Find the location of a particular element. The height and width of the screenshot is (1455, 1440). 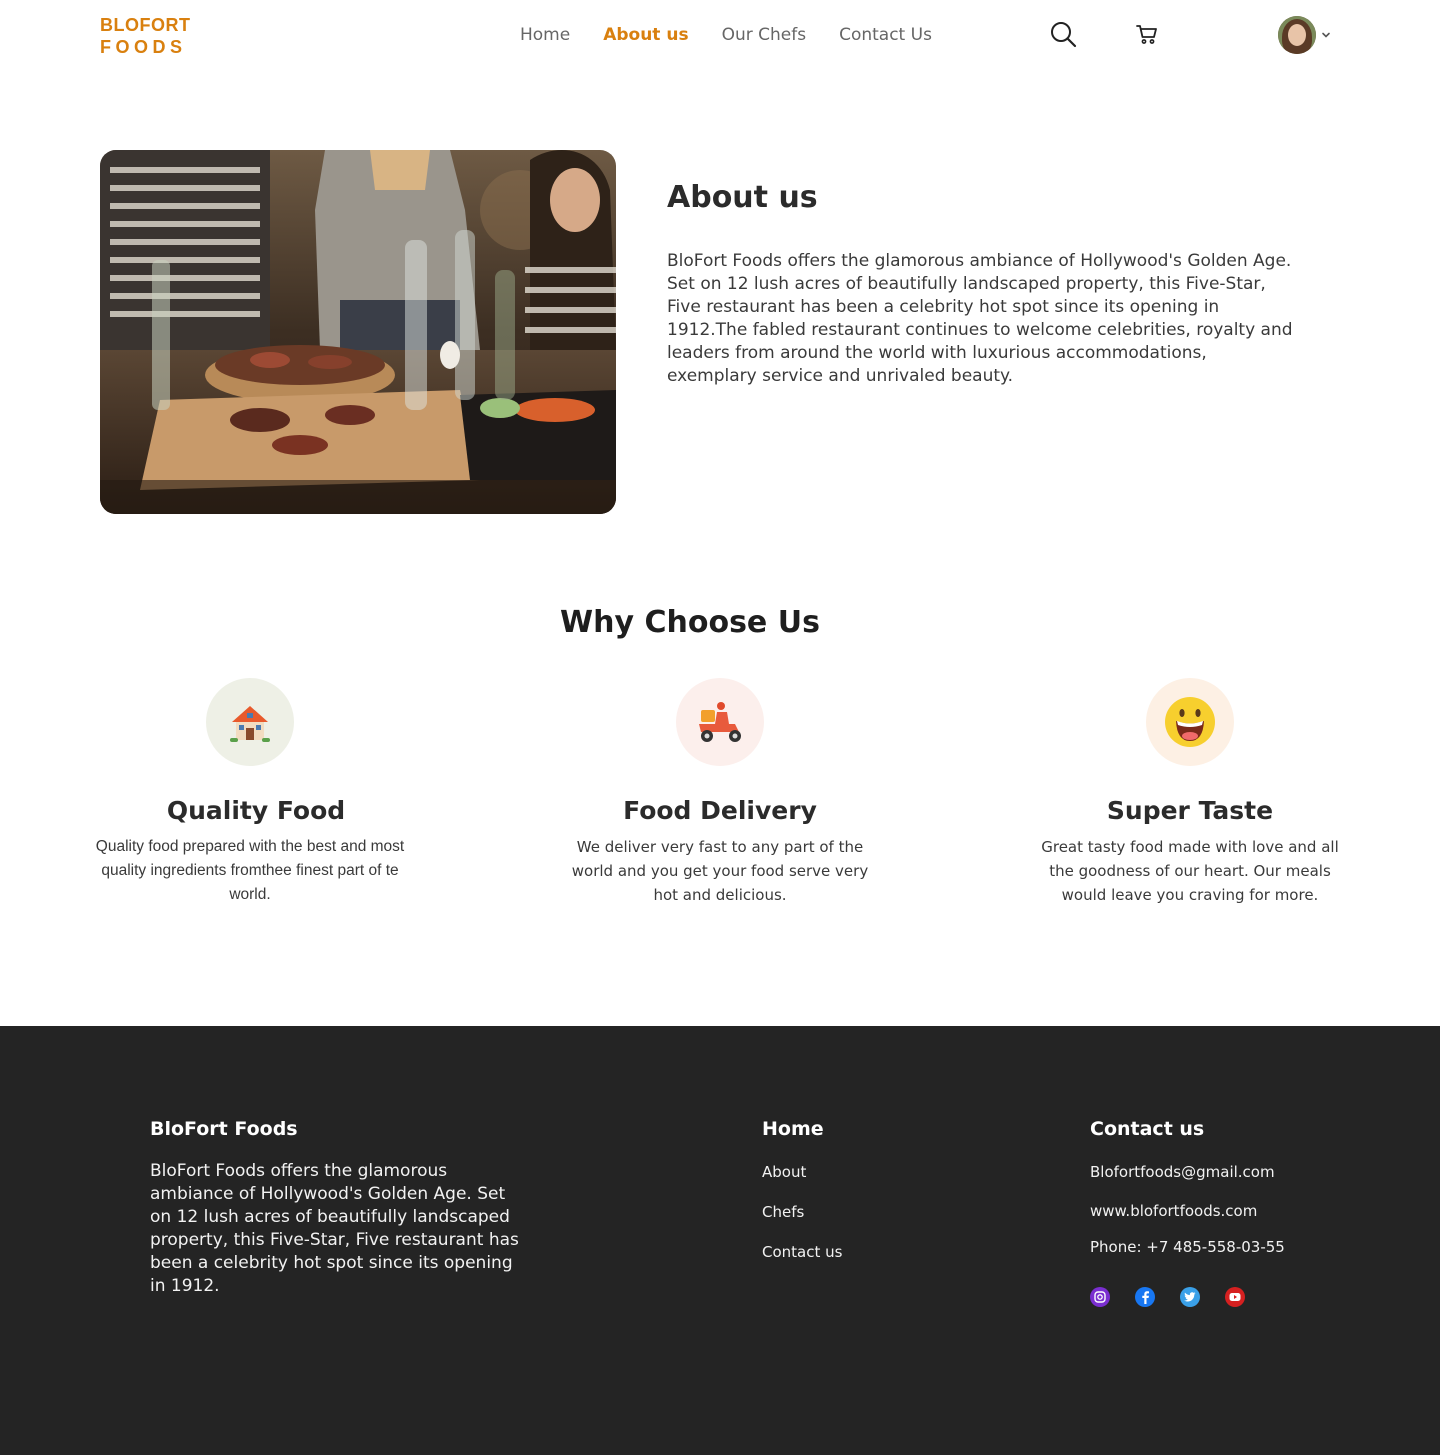

logo-line2: FOODS is located at coordinates (143, 47).